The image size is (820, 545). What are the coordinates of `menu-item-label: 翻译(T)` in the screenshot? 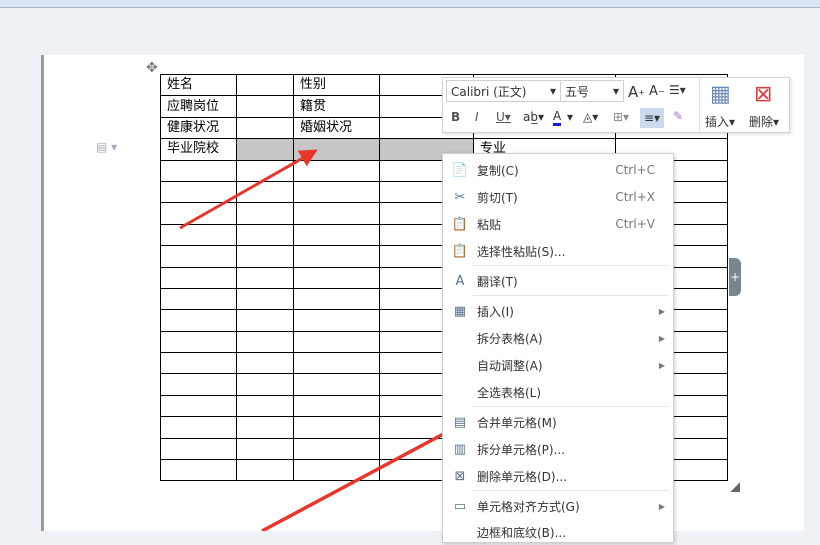 It's located at (497, 281).